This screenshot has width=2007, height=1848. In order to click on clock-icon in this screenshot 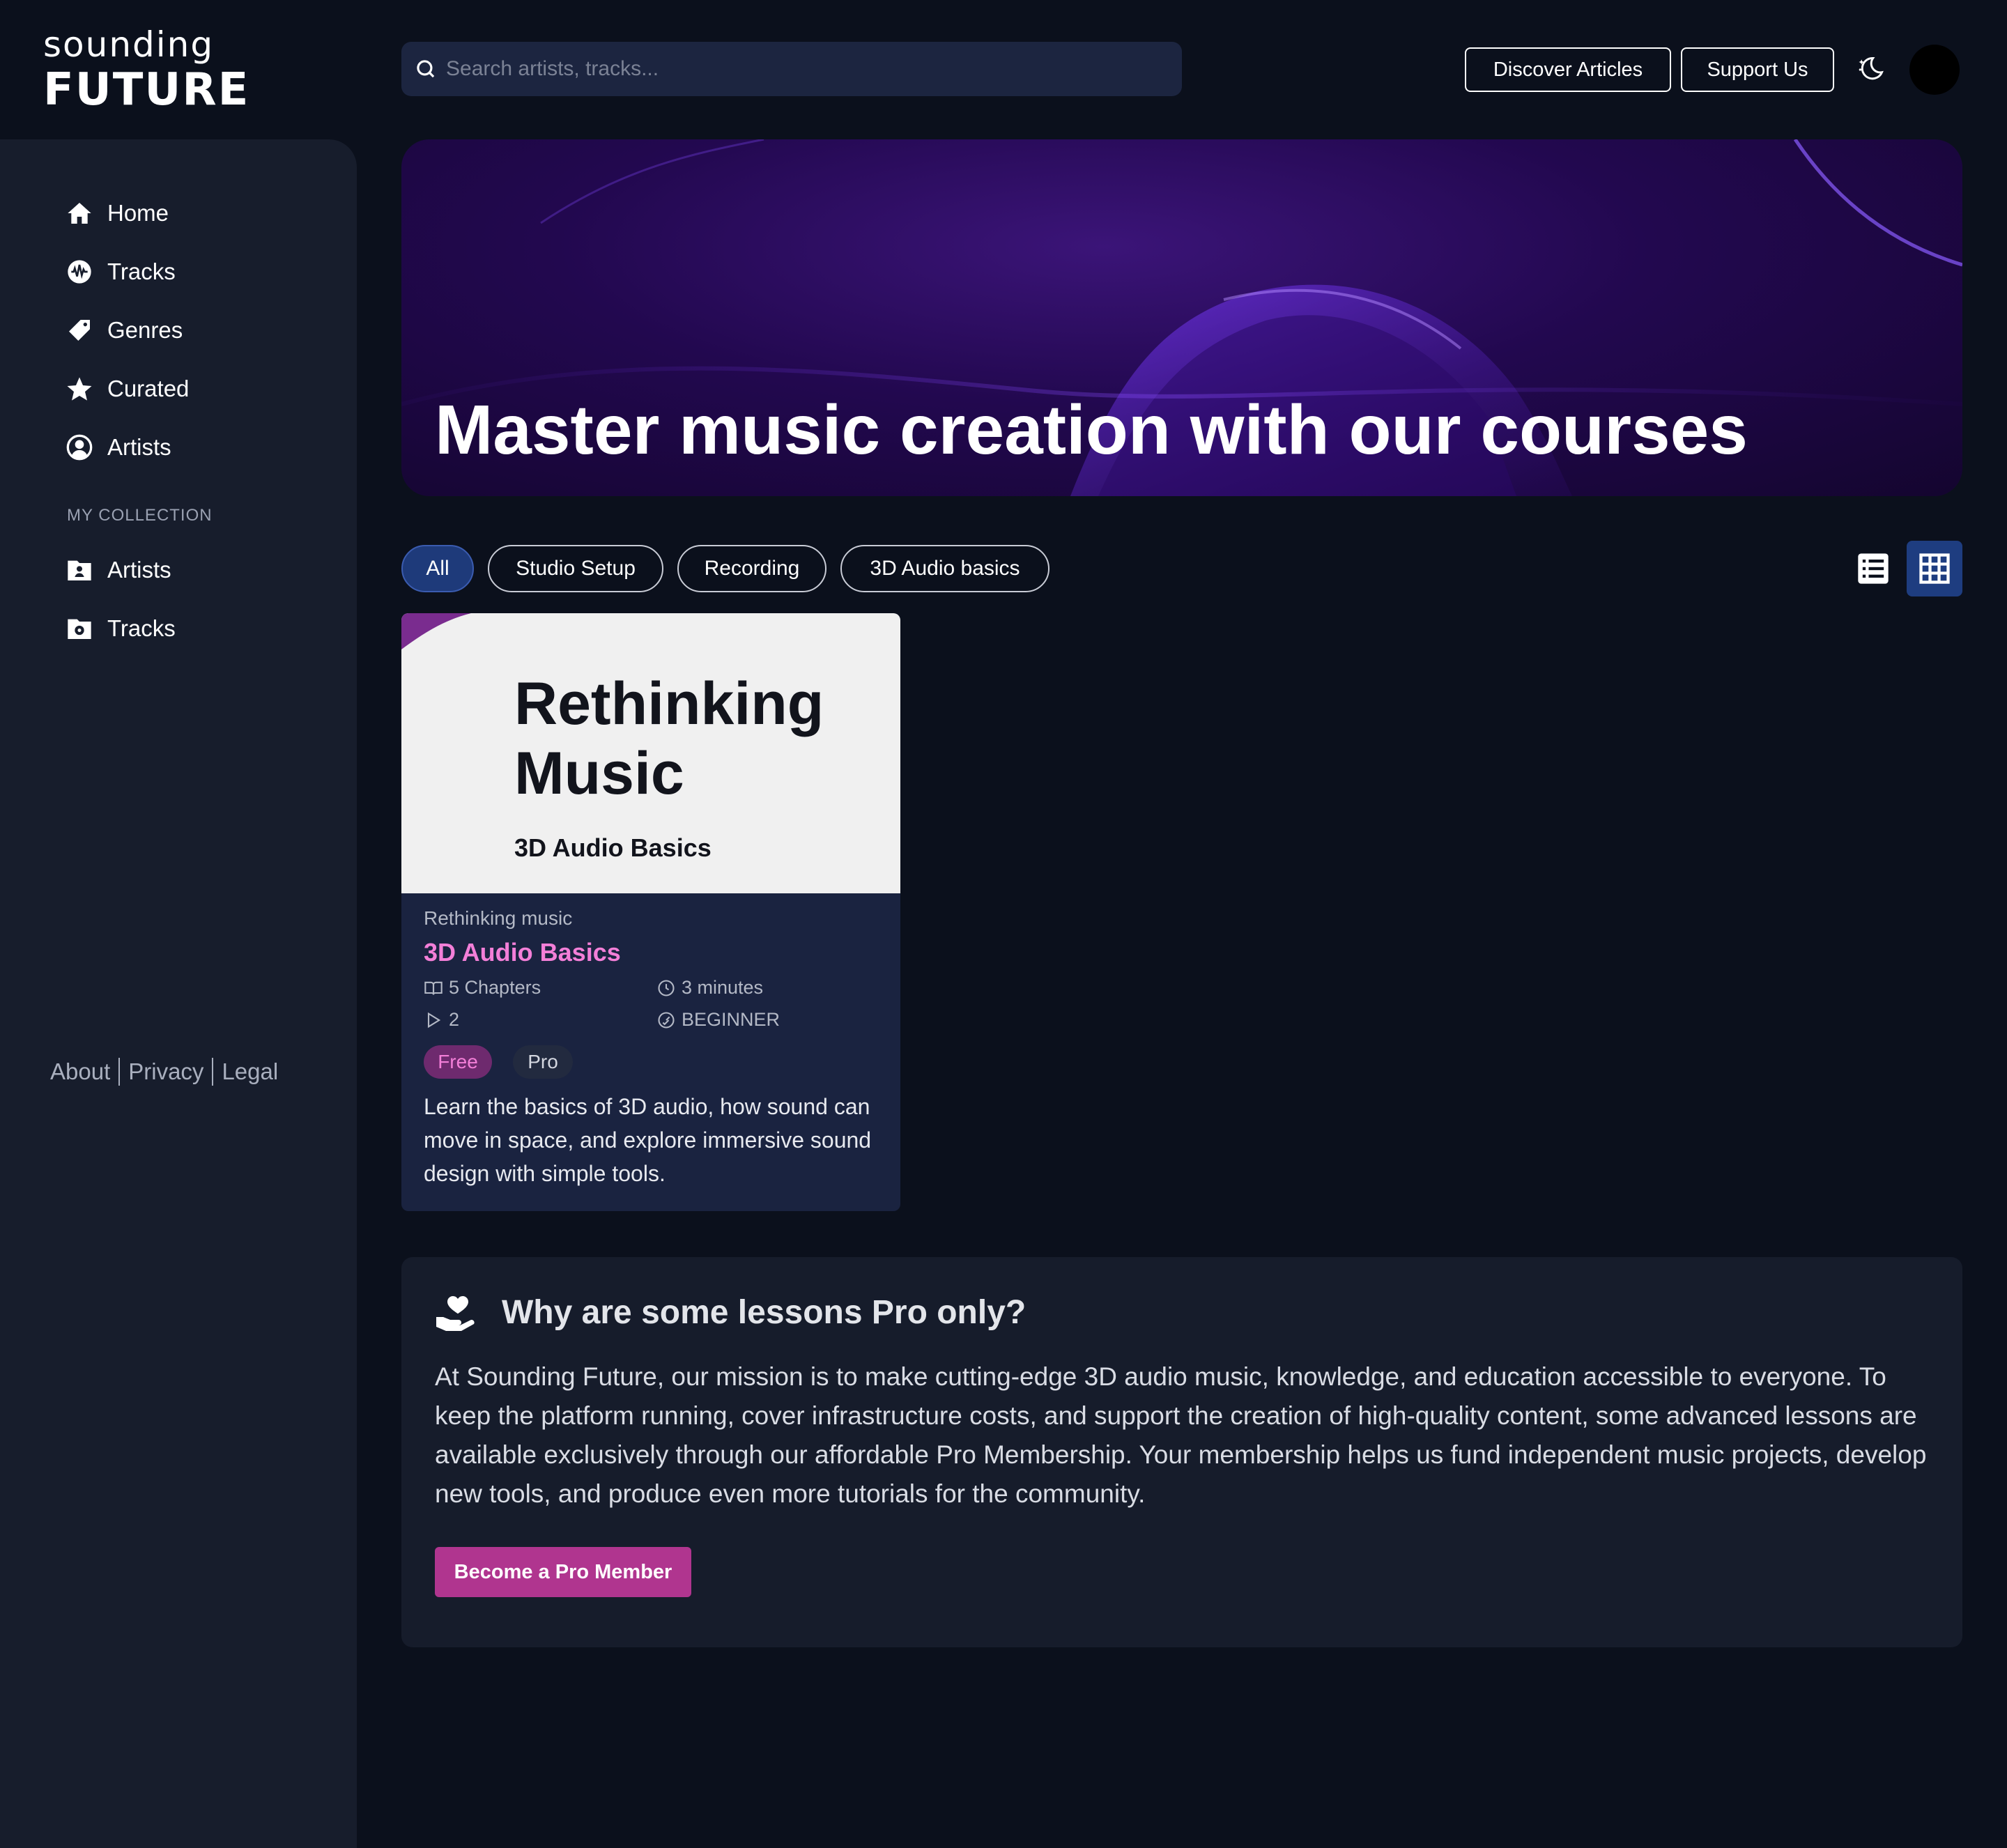, I will do `click(666, 987)`.